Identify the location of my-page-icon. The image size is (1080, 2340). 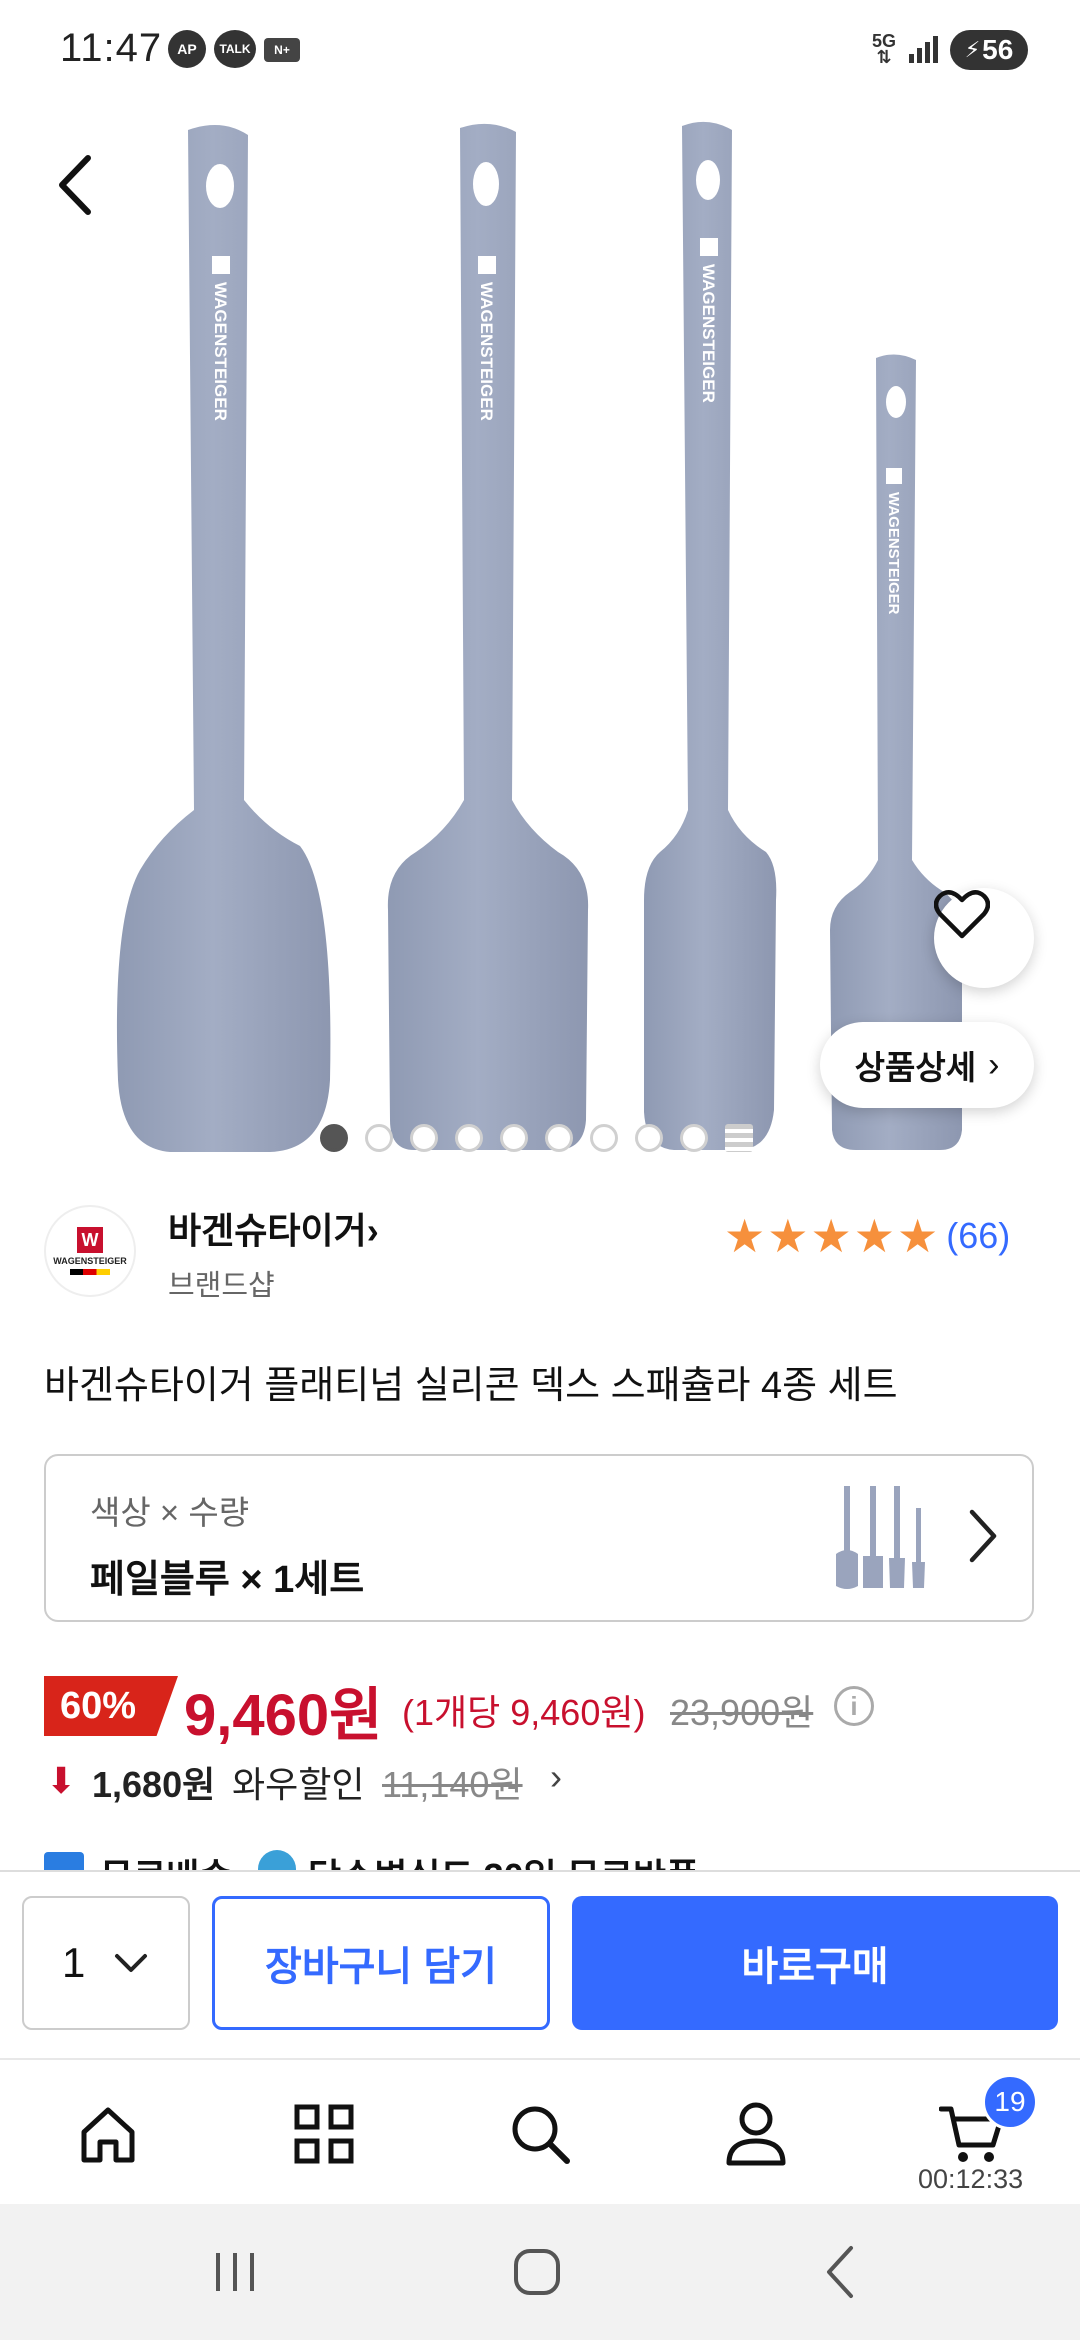
(756, 2134).